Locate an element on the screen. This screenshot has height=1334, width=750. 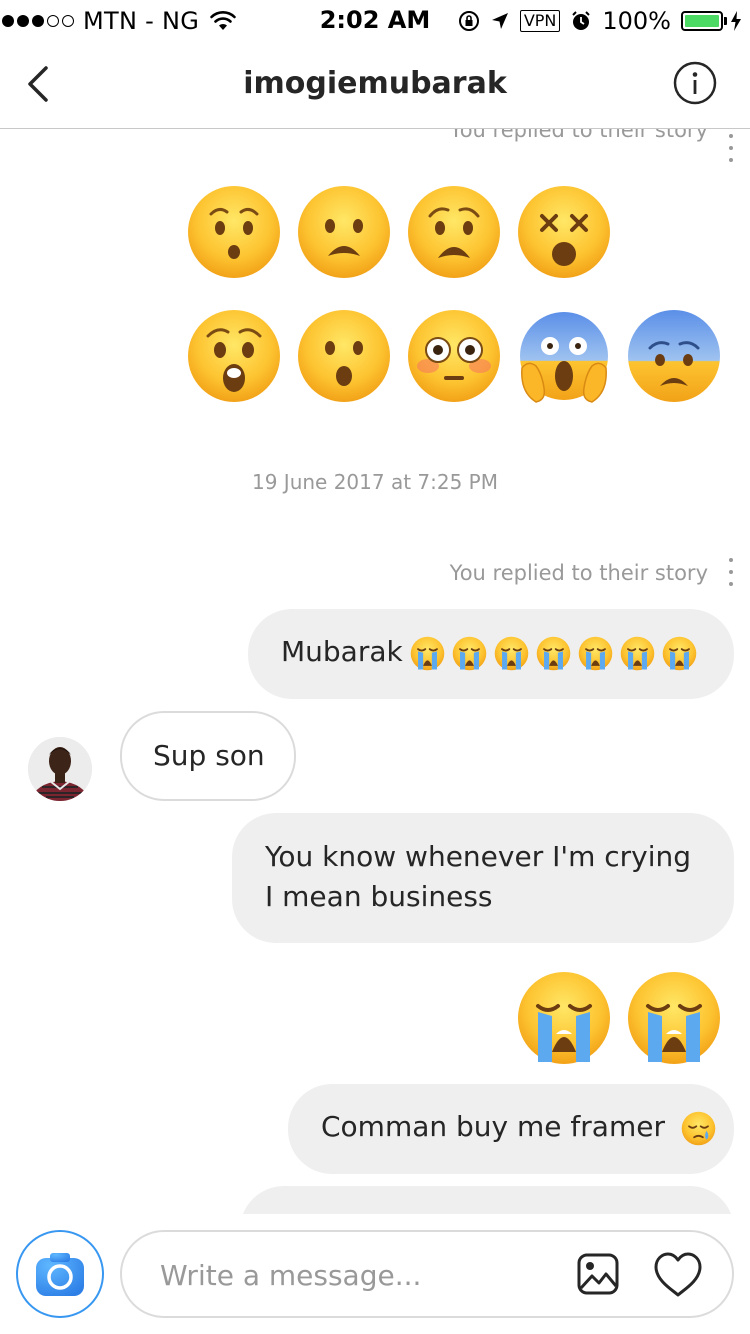
outgoing-message-bubble: Comman buy me framer is located at coordinates (511, 1129).